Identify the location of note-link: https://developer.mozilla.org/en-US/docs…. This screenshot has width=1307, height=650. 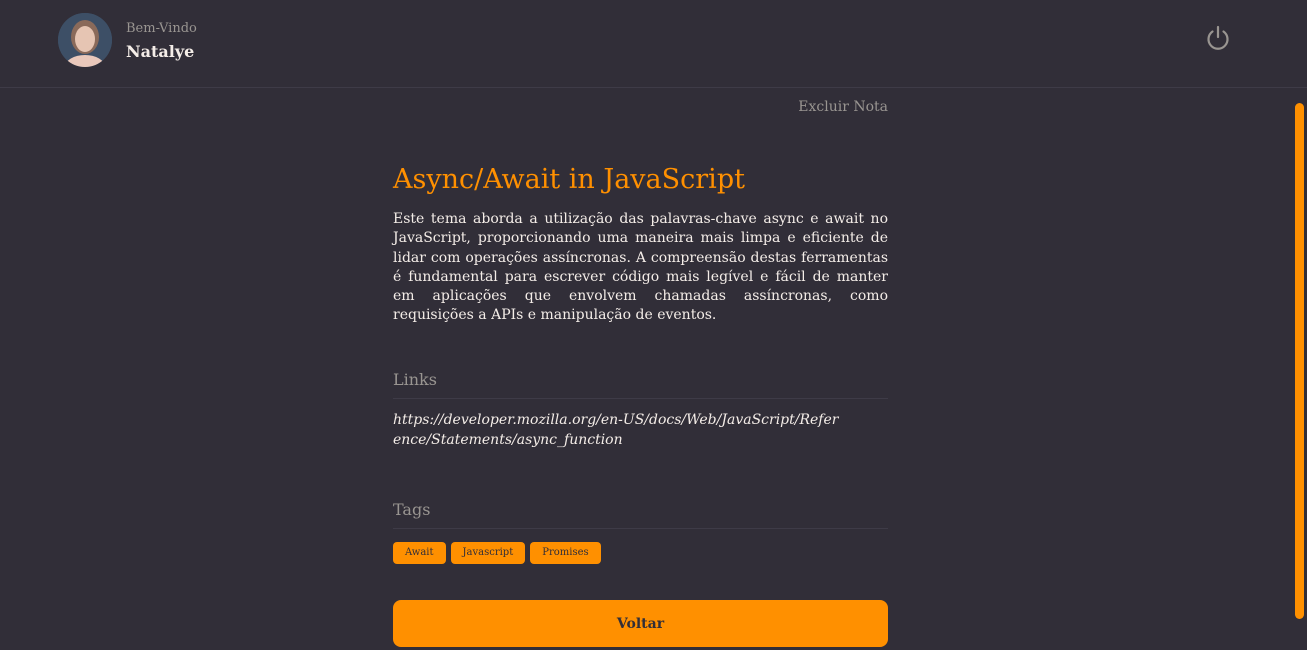
(618, 430).